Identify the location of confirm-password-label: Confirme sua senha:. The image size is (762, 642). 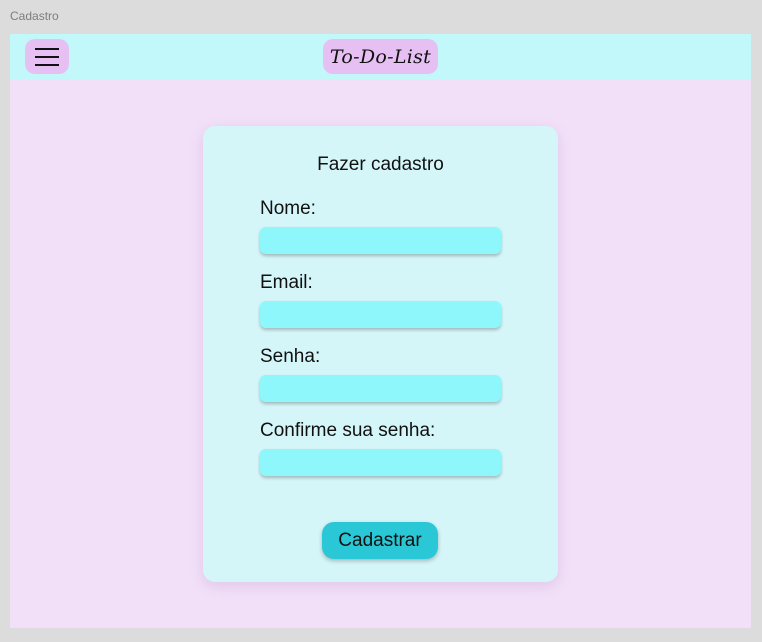
(348, 430).